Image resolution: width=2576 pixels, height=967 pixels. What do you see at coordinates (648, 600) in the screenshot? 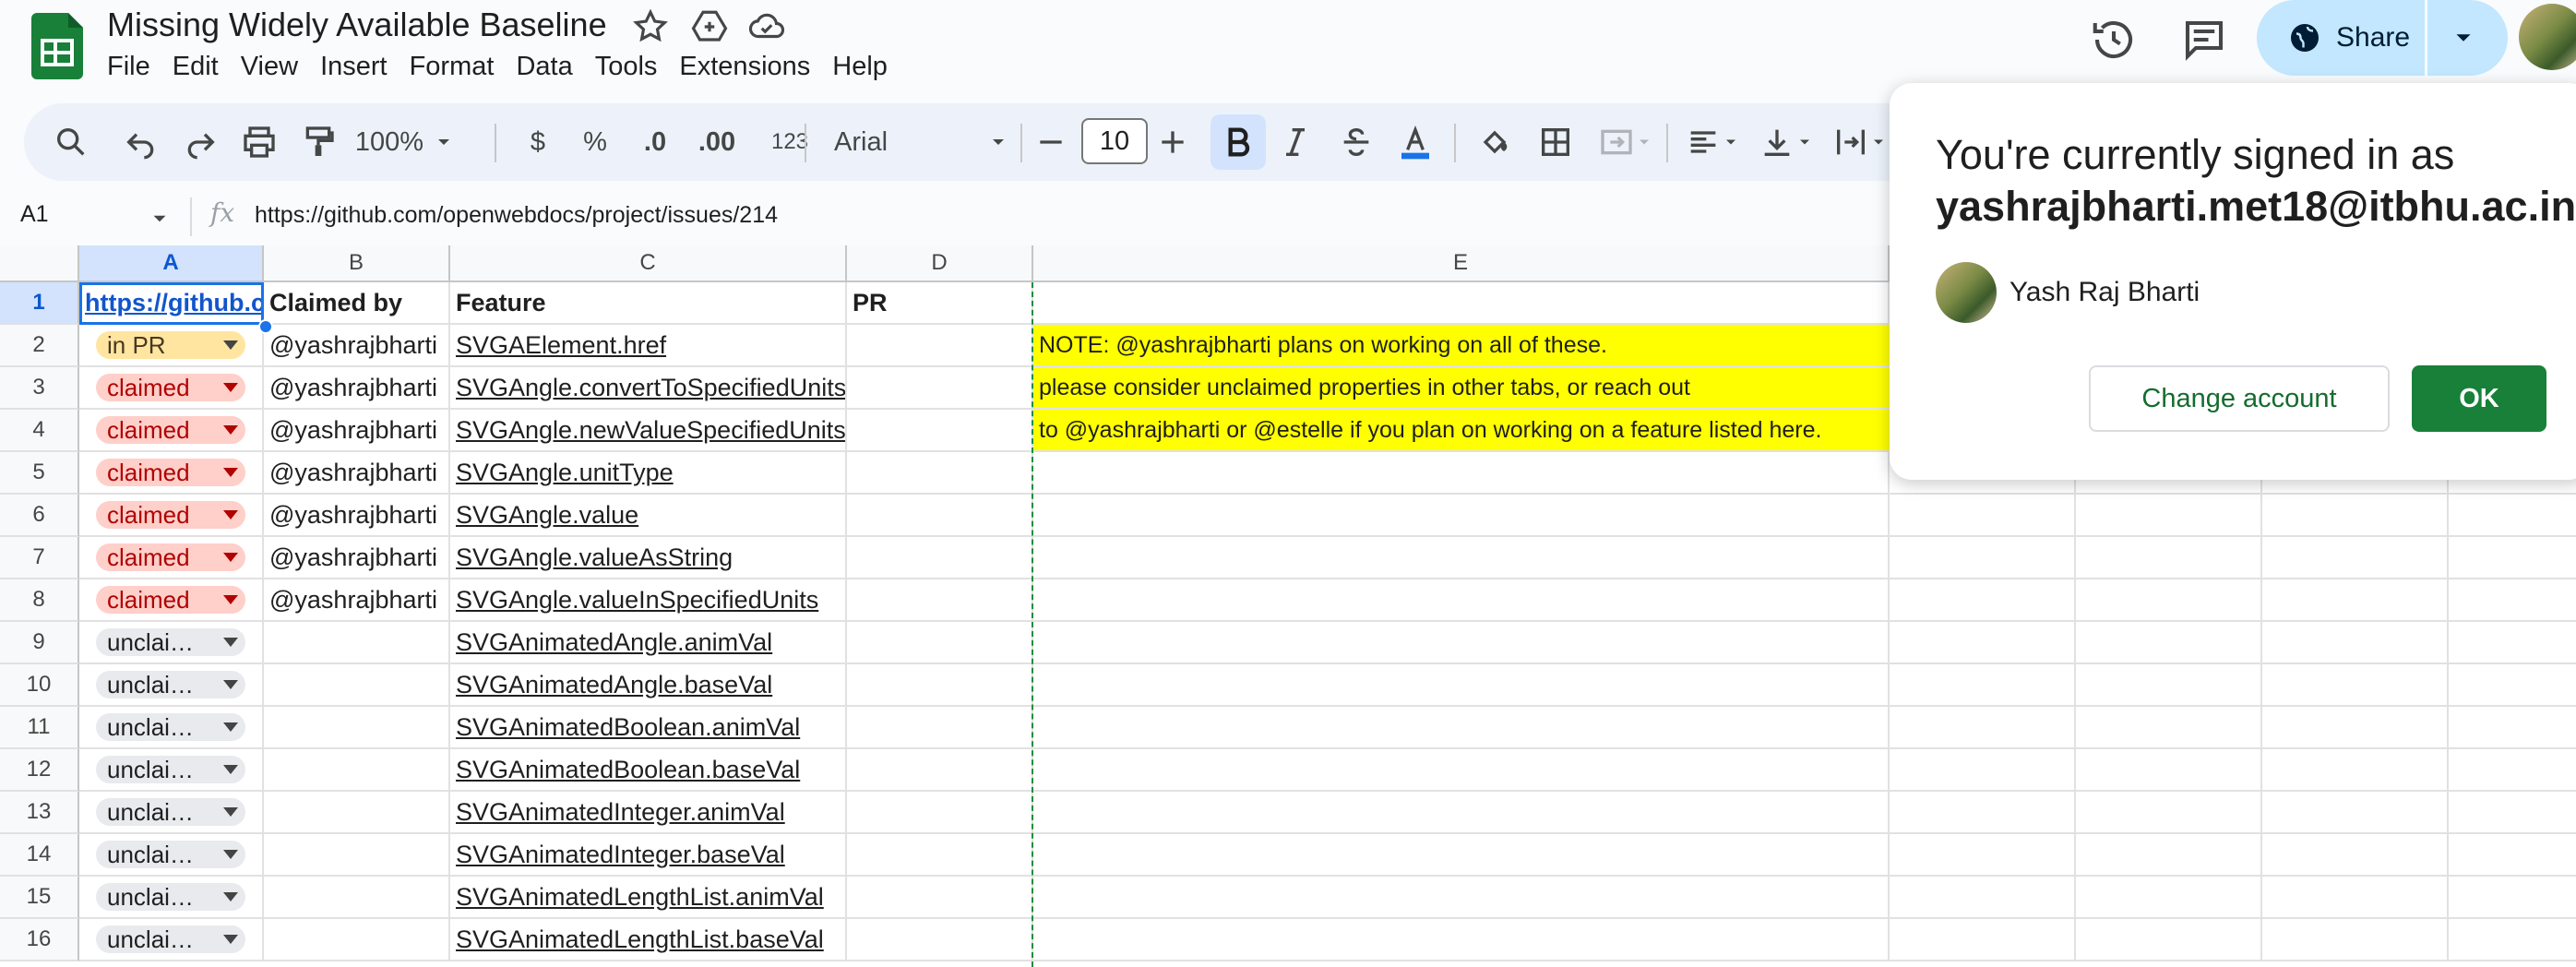
I see `cell-feature: SVGAngle.valueInSpecifiedUnits` at bounding box center [648, 600].